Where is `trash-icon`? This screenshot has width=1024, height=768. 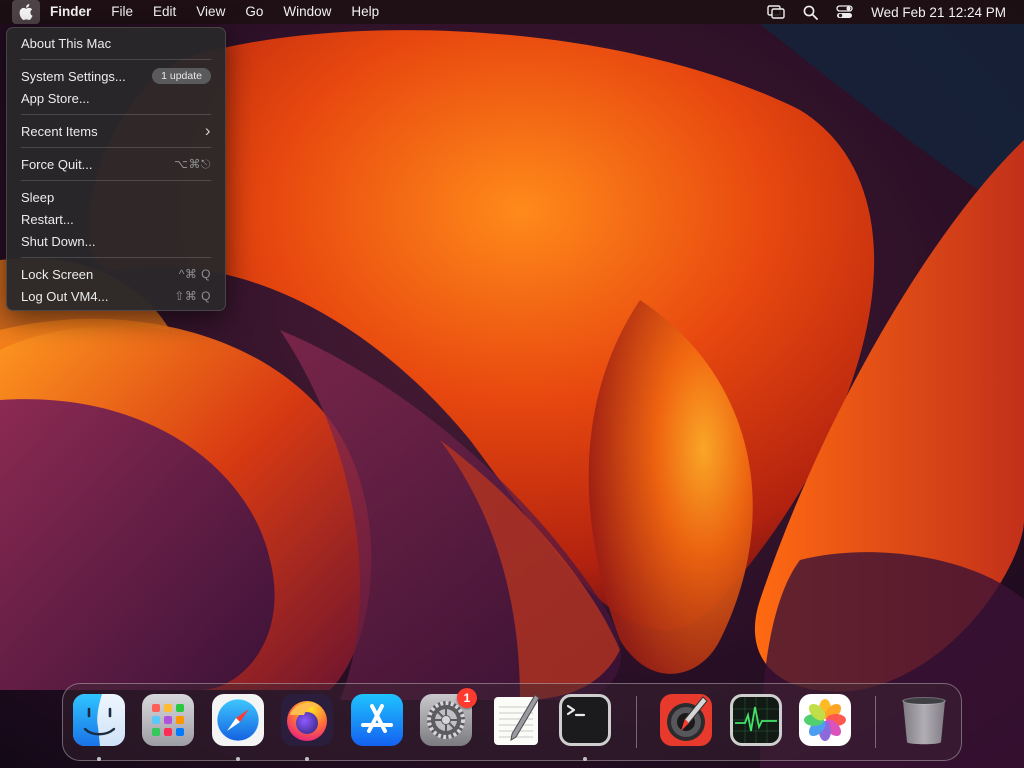
trash-icon is located at coordinates (924, 721).